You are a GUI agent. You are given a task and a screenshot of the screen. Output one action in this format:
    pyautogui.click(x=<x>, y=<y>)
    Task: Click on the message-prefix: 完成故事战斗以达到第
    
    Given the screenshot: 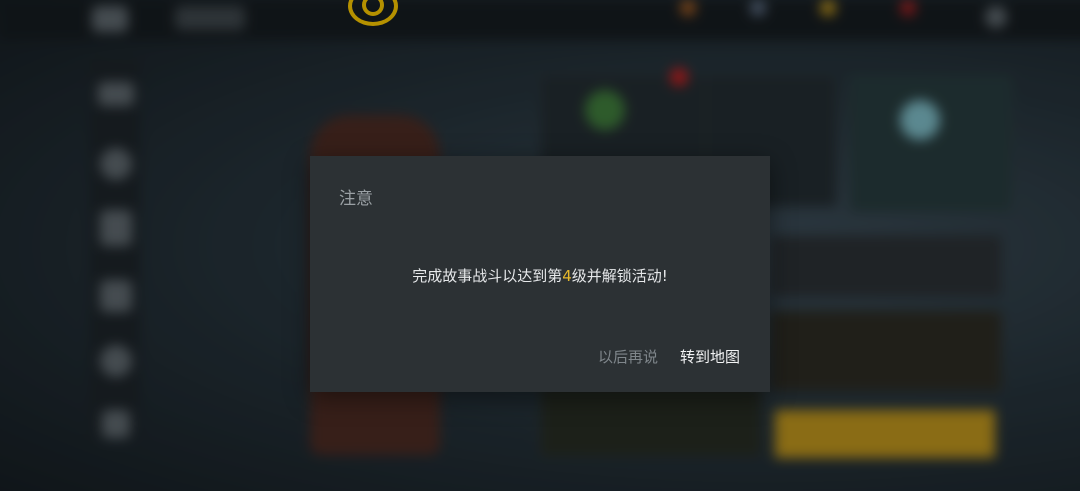 What is the action you would take?
    pyautogui.click(x=487, y=276)
    